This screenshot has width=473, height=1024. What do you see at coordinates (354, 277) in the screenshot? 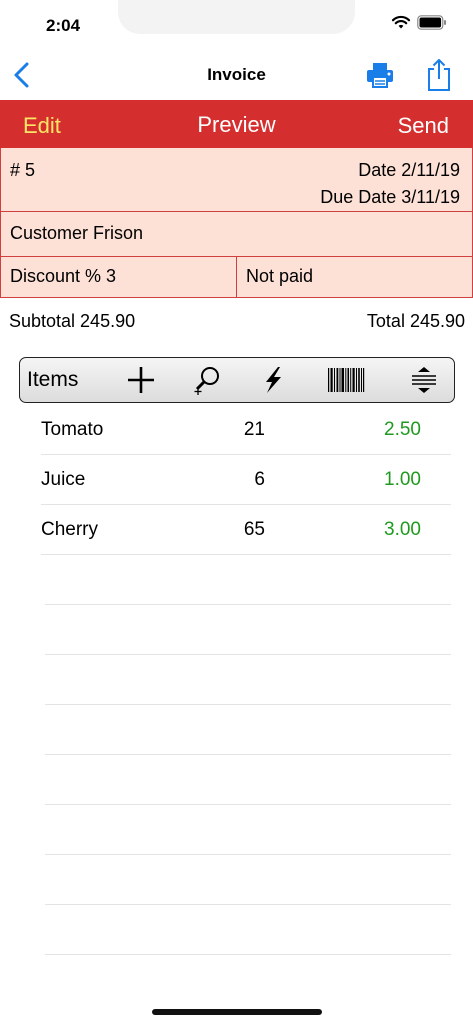
I see `paid-status-cell: Not paid` at bounding box center [354, 277].